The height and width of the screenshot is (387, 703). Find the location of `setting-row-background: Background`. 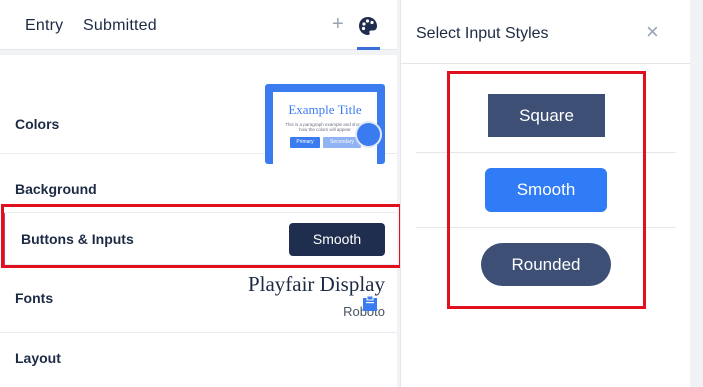

setting-row-background: Background is located at coordinates (198, 180).